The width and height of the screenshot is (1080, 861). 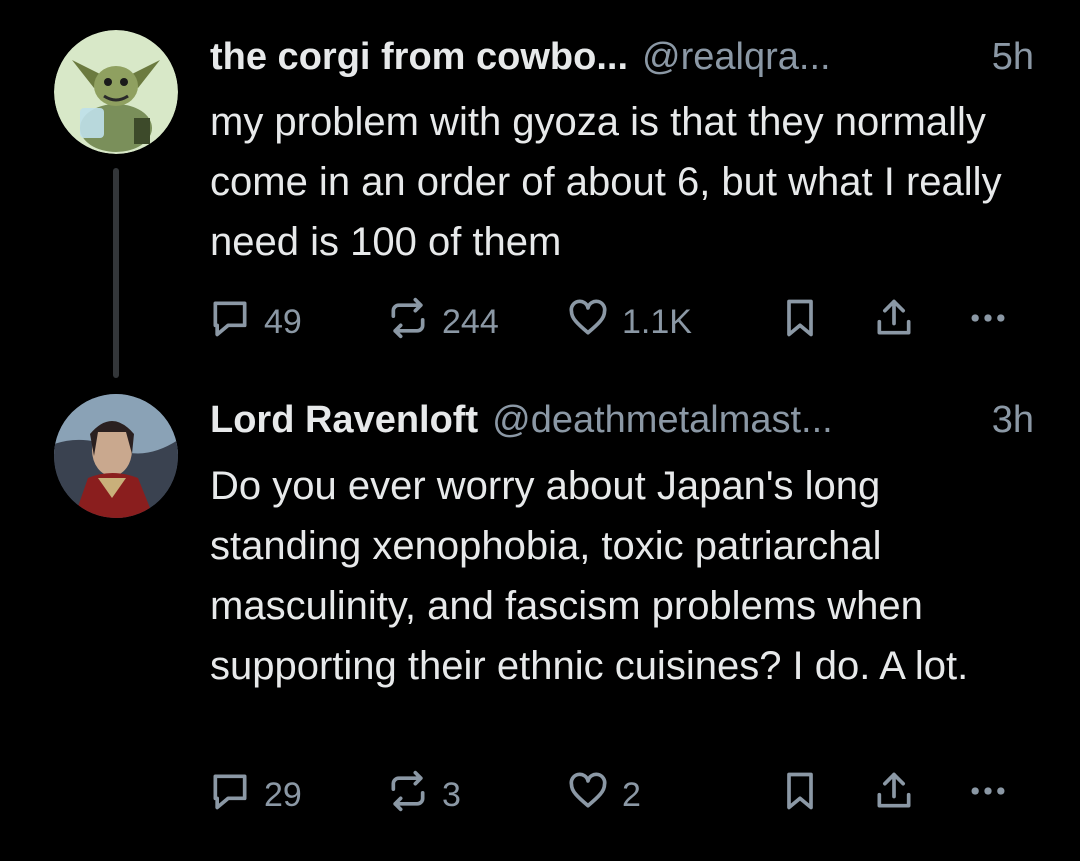 What do you see at coordinates (255, 322) in the screenshot?
I see `reply-button: 49` at bounding box center [255, 322].